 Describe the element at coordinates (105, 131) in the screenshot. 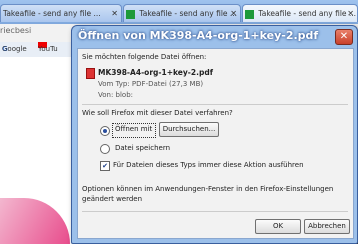

I see `open-with-radio` at that location.